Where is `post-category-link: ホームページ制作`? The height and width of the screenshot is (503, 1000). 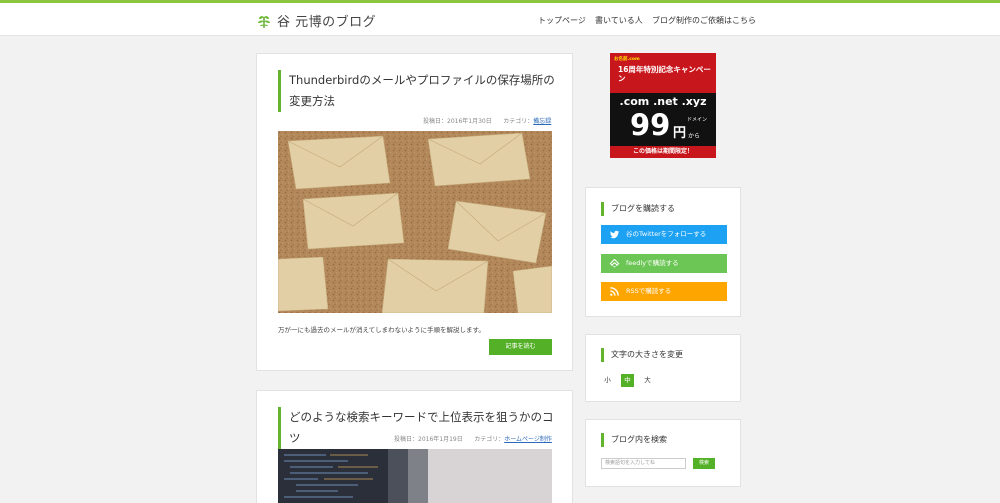 post-category-link: ホームページ制作 is located at coordinates (528, 439).